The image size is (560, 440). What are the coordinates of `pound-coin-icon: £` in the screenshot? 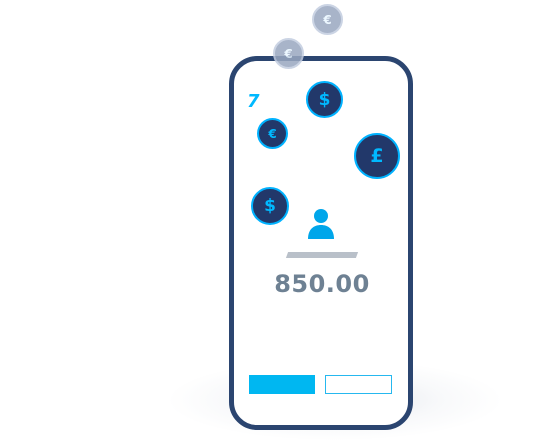 It's located at (377, 156).